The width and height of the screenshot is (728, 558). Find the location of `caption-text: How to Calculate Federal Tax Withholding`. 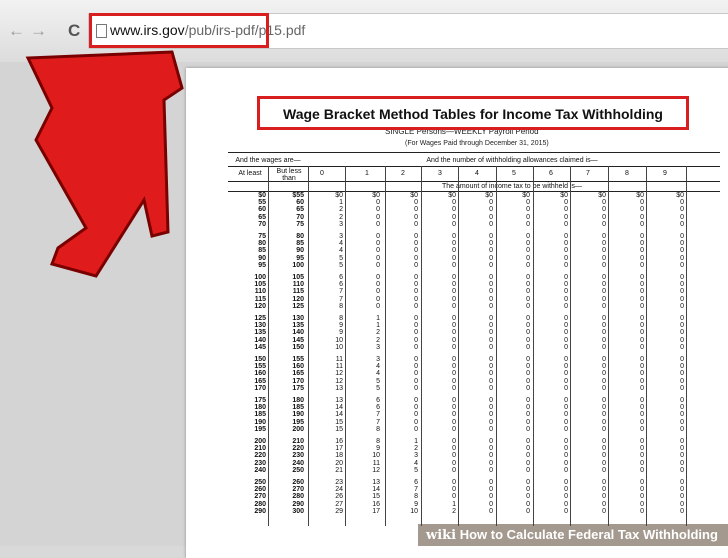

caption-text: How to Calculate Federal Tax Withholding is located at coordinates (588, 534).